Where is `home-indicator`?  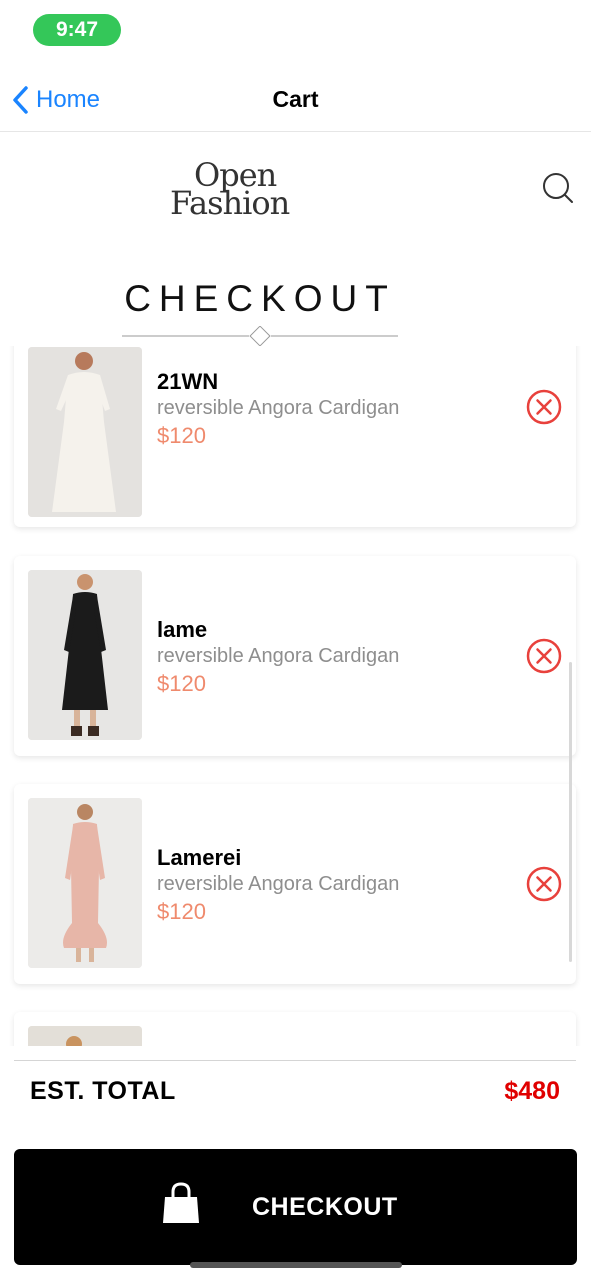 home-indicator is located at coordinates (296, 1265).